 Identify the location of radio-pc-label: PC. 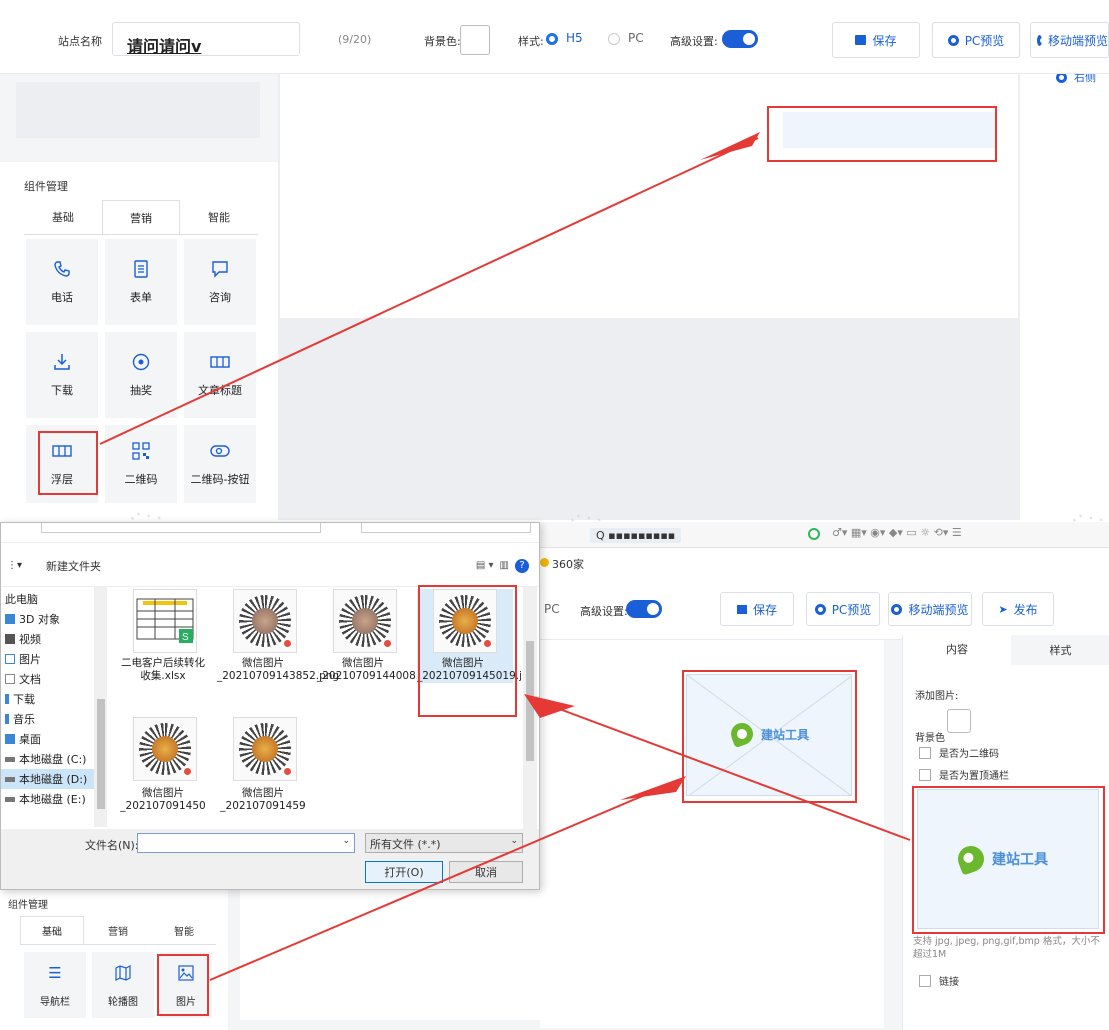
(636, 38).